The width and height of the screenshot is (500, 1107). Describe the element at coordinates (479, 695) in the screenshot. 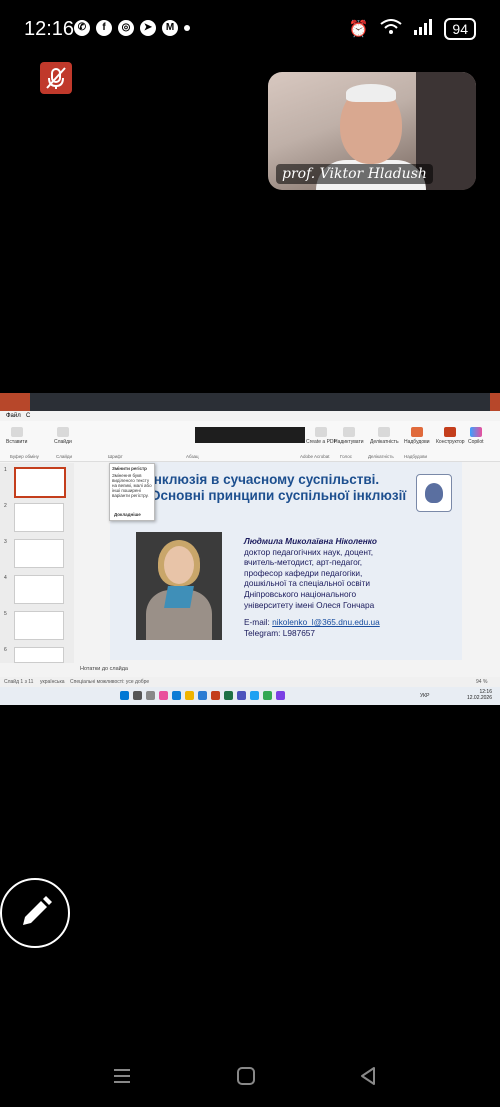

I see `taskbar-clock: 12:16 12.02.2026` at that location.